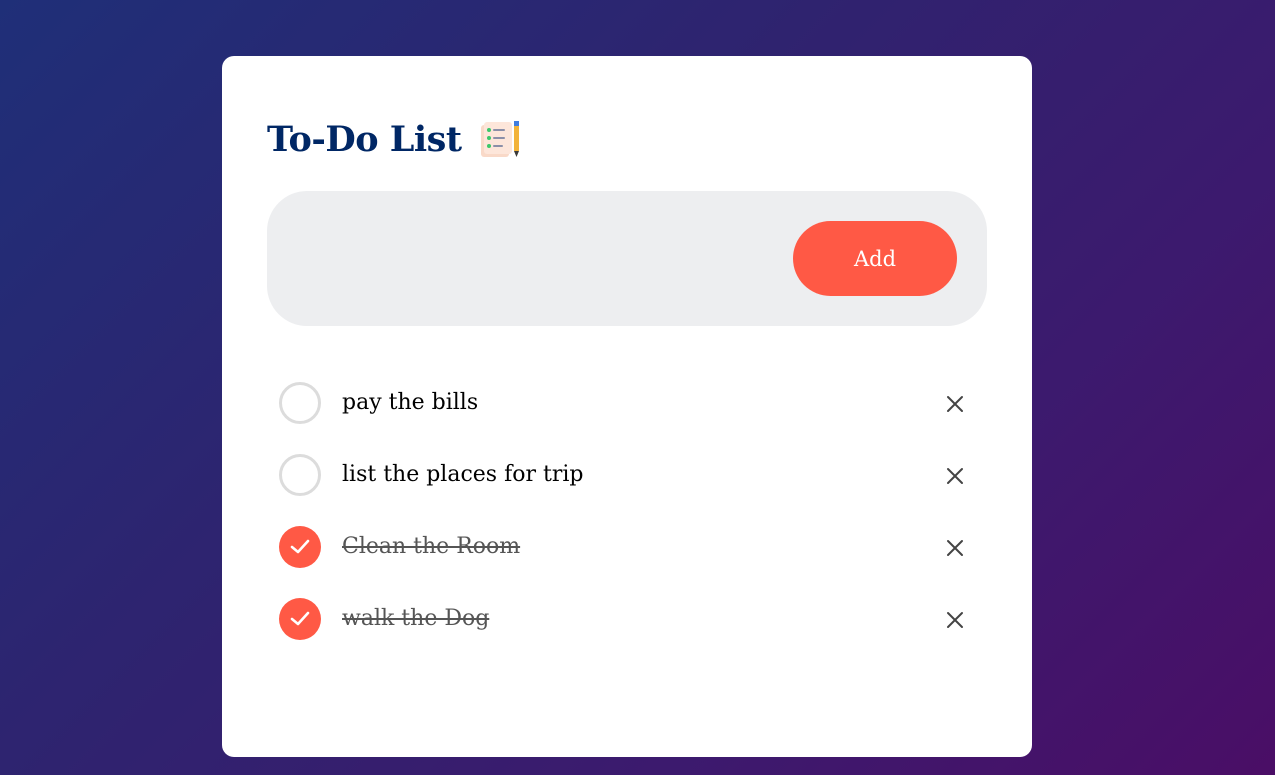  Describe the element at coordinates (463, 474) in the screenshot. I see `task-text: list the places for trip` at that location.